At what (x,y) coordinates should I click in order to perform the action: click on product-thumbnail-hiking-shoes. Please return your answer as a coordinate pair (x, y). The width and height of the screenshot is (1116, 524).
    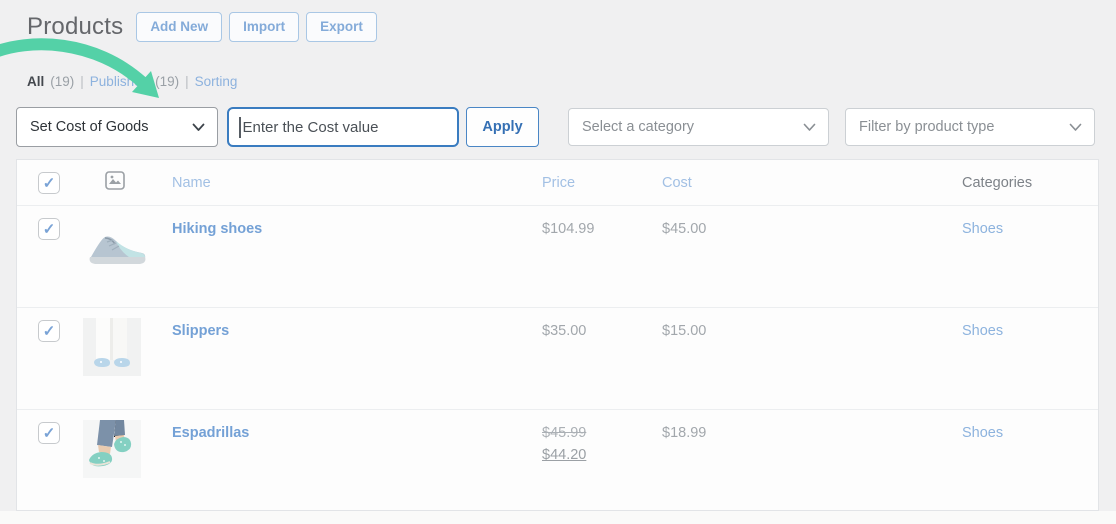
    Looking at the image, I should click on (117, 248).